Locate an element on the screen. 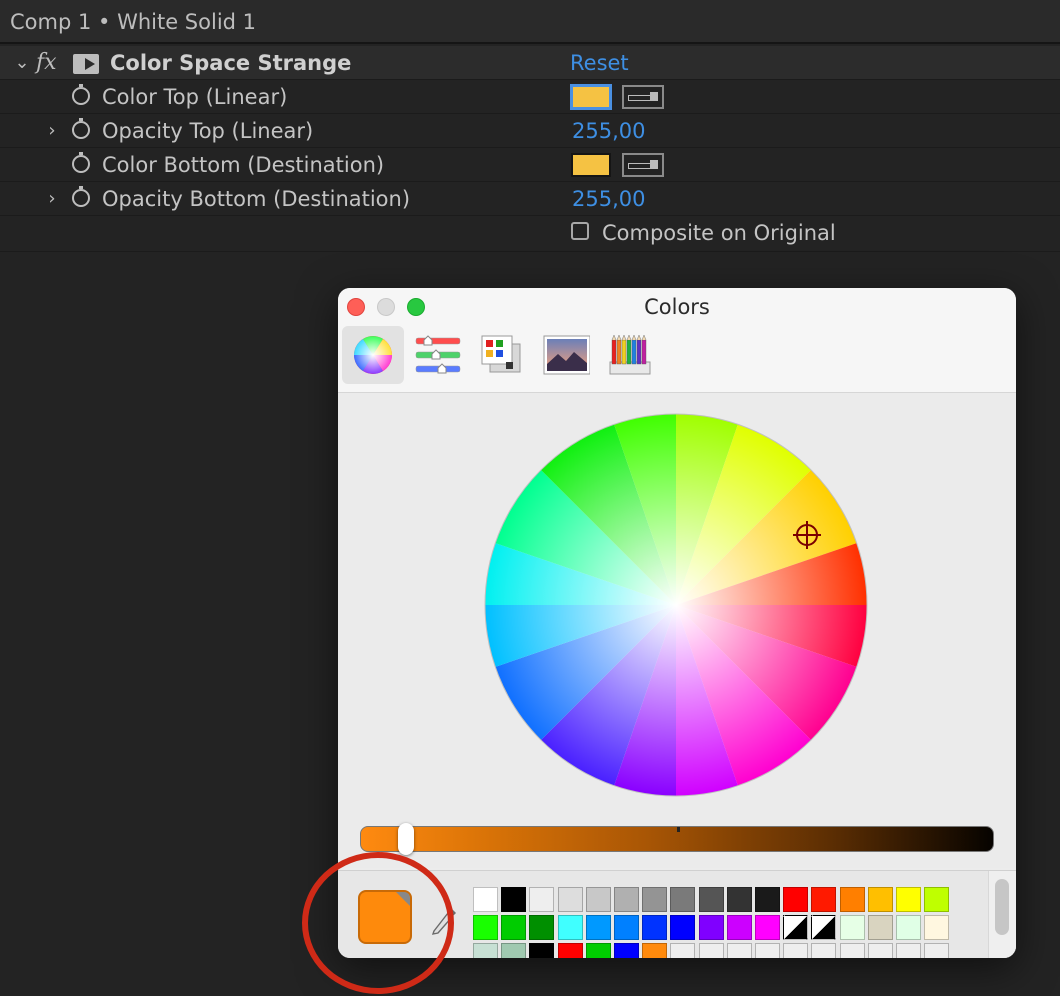  chevron-down-icon: ⌄ is located at coordinates (22, 63).